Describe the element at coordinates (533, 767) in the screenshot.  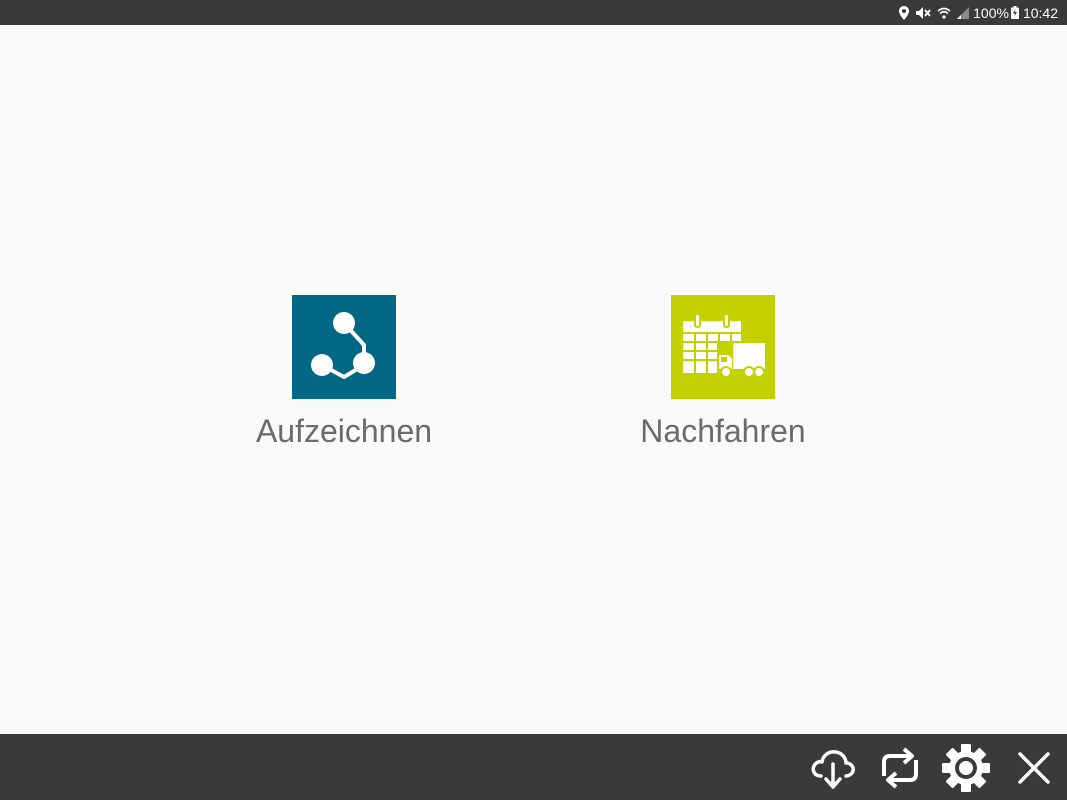
I see `bottom-toolbar` at that location.